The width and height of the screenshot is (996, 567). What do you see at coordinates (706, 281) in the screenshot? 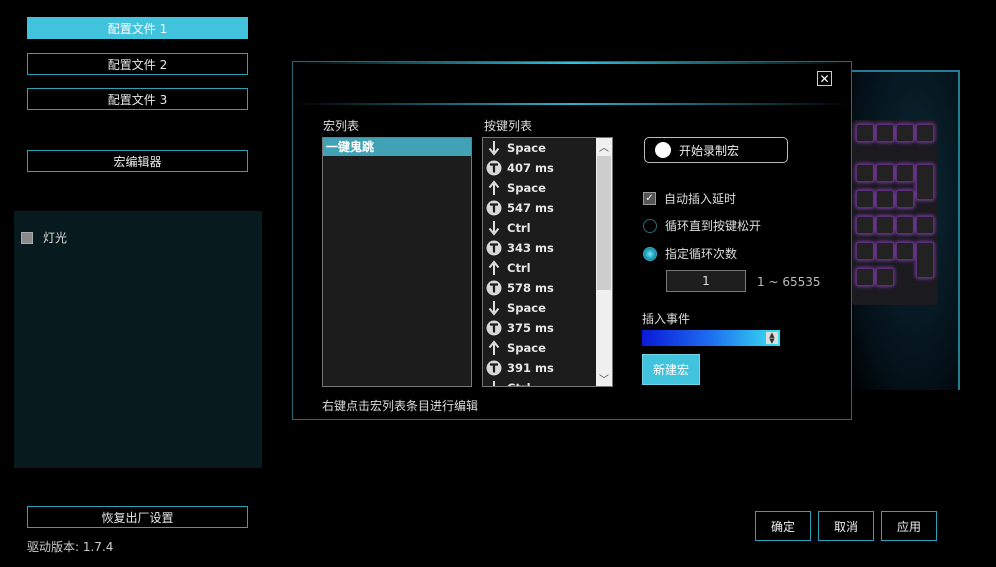
I see `loop-count-input: 1` at bounding box center [706, 281].